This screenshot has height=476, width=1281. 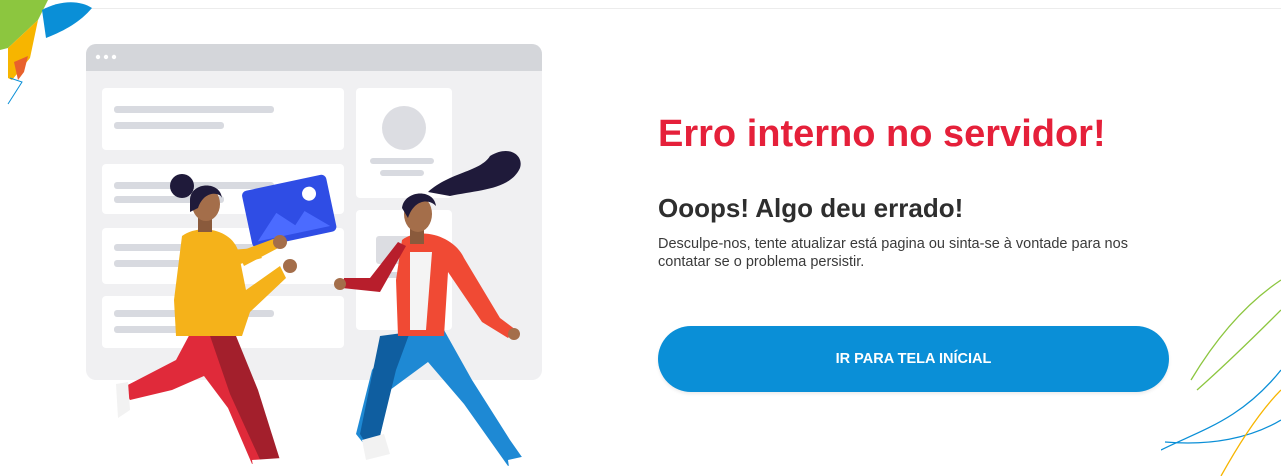 What do you see at coordinates (913, 359) in the screenshot?
I see `go-home-button: IR PARA TELA INÍCIAL` at bounding box center [913, 359].